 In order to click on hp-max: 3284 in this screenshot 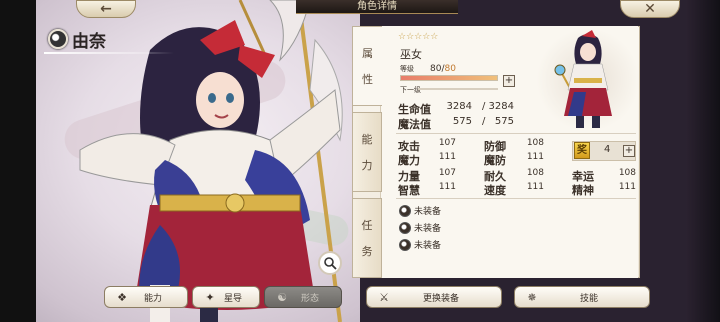, I will do `click(501, 106)`.